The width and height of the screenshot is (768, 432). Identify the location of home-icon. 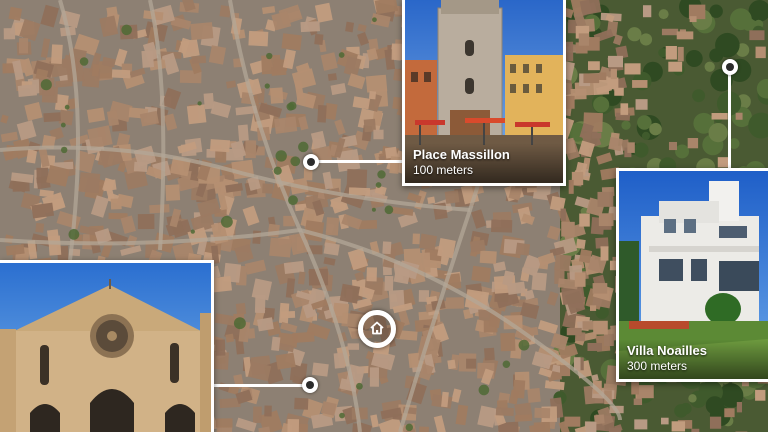
(377, 328).